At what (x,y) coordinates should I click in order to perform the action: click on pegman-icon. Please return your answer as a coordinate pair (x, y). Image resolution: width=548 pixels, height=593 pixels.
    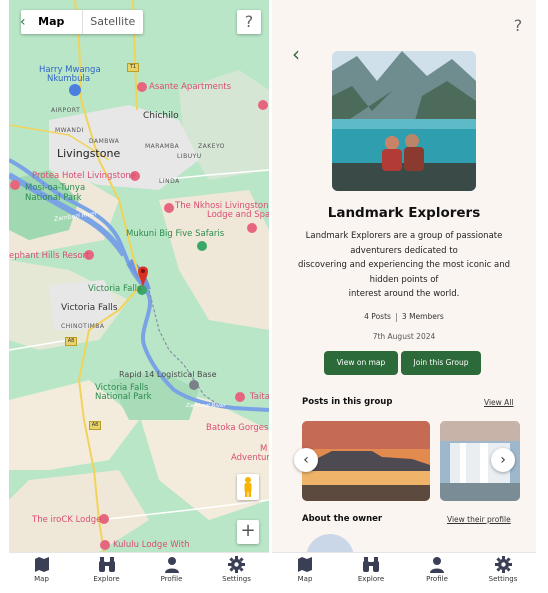
    Looking at the image, I should click on (248, 487).